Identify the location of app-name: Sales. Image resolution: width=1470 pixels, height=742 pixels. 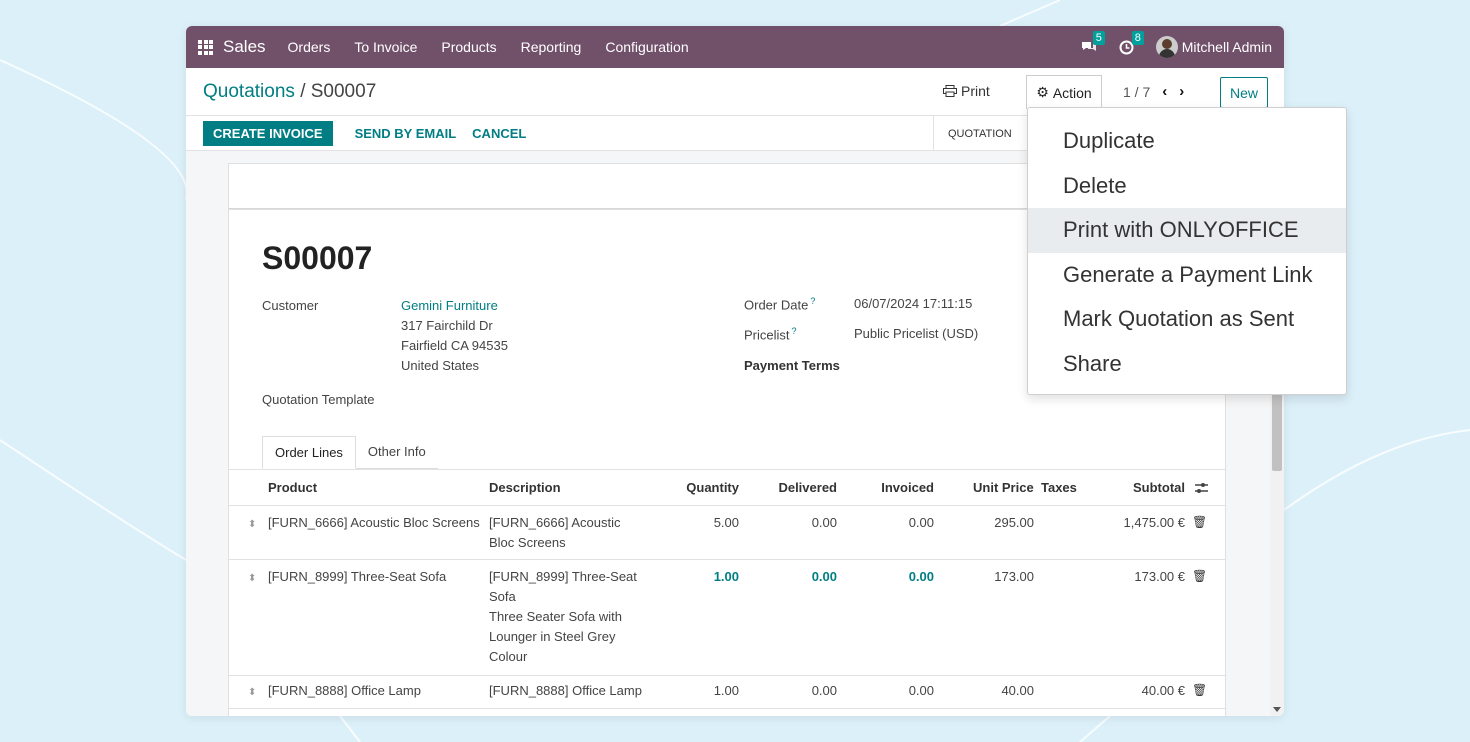
(244, 47).